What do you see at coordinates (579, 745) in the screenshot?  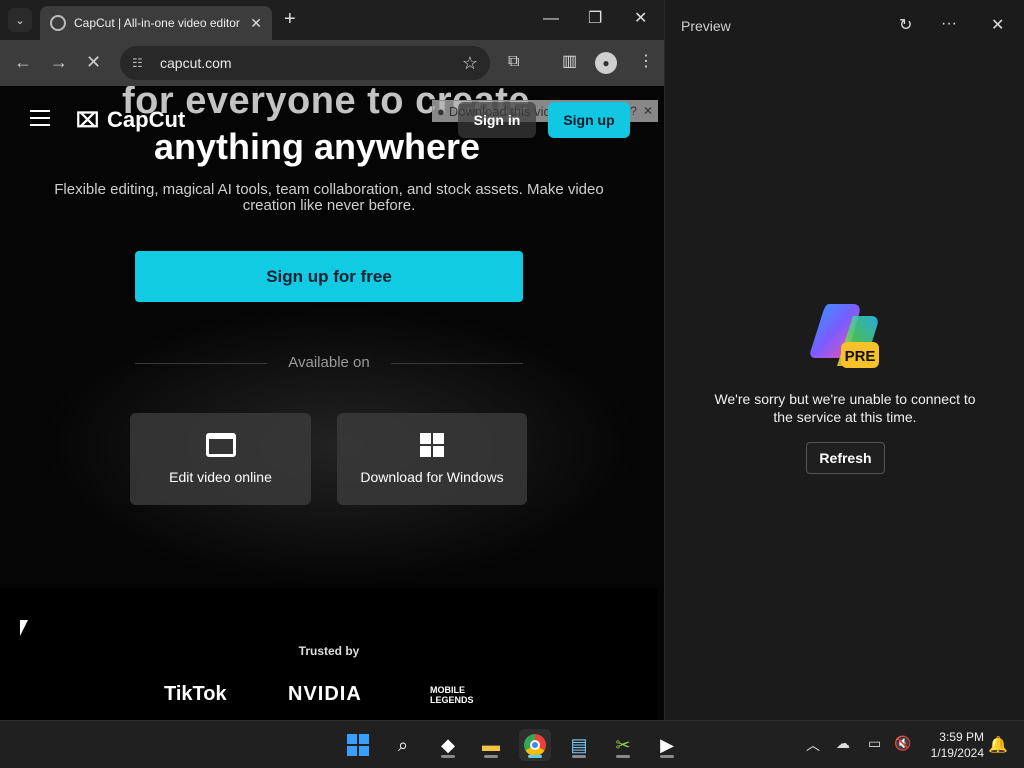 I see `notepad-icon: ▤` at bounding box center [579, 745].